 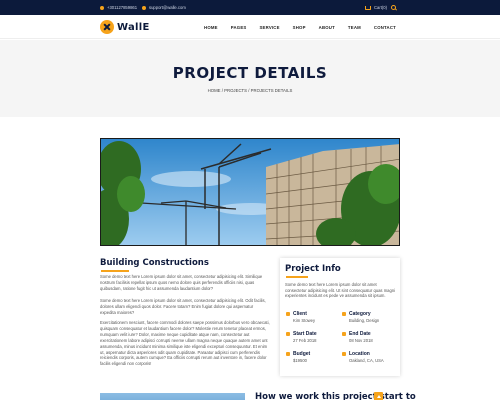 I want to click on breadcrumb-home: HOME, so click(x=214, y=90).